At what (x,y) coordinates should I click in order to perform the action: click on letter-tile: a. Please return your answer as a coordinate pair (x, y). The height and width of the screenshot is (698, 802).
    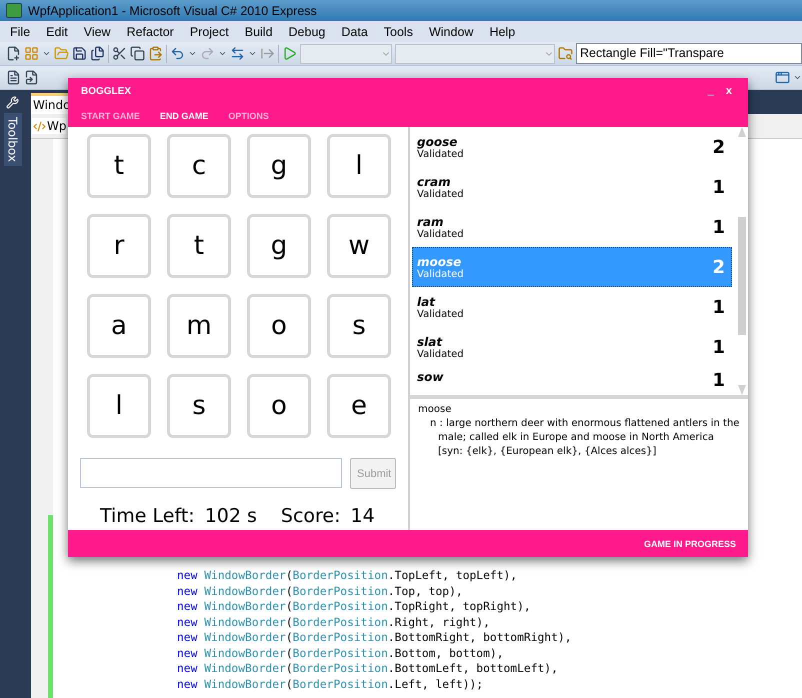
    Looking at the image, I should click on (119, 326).